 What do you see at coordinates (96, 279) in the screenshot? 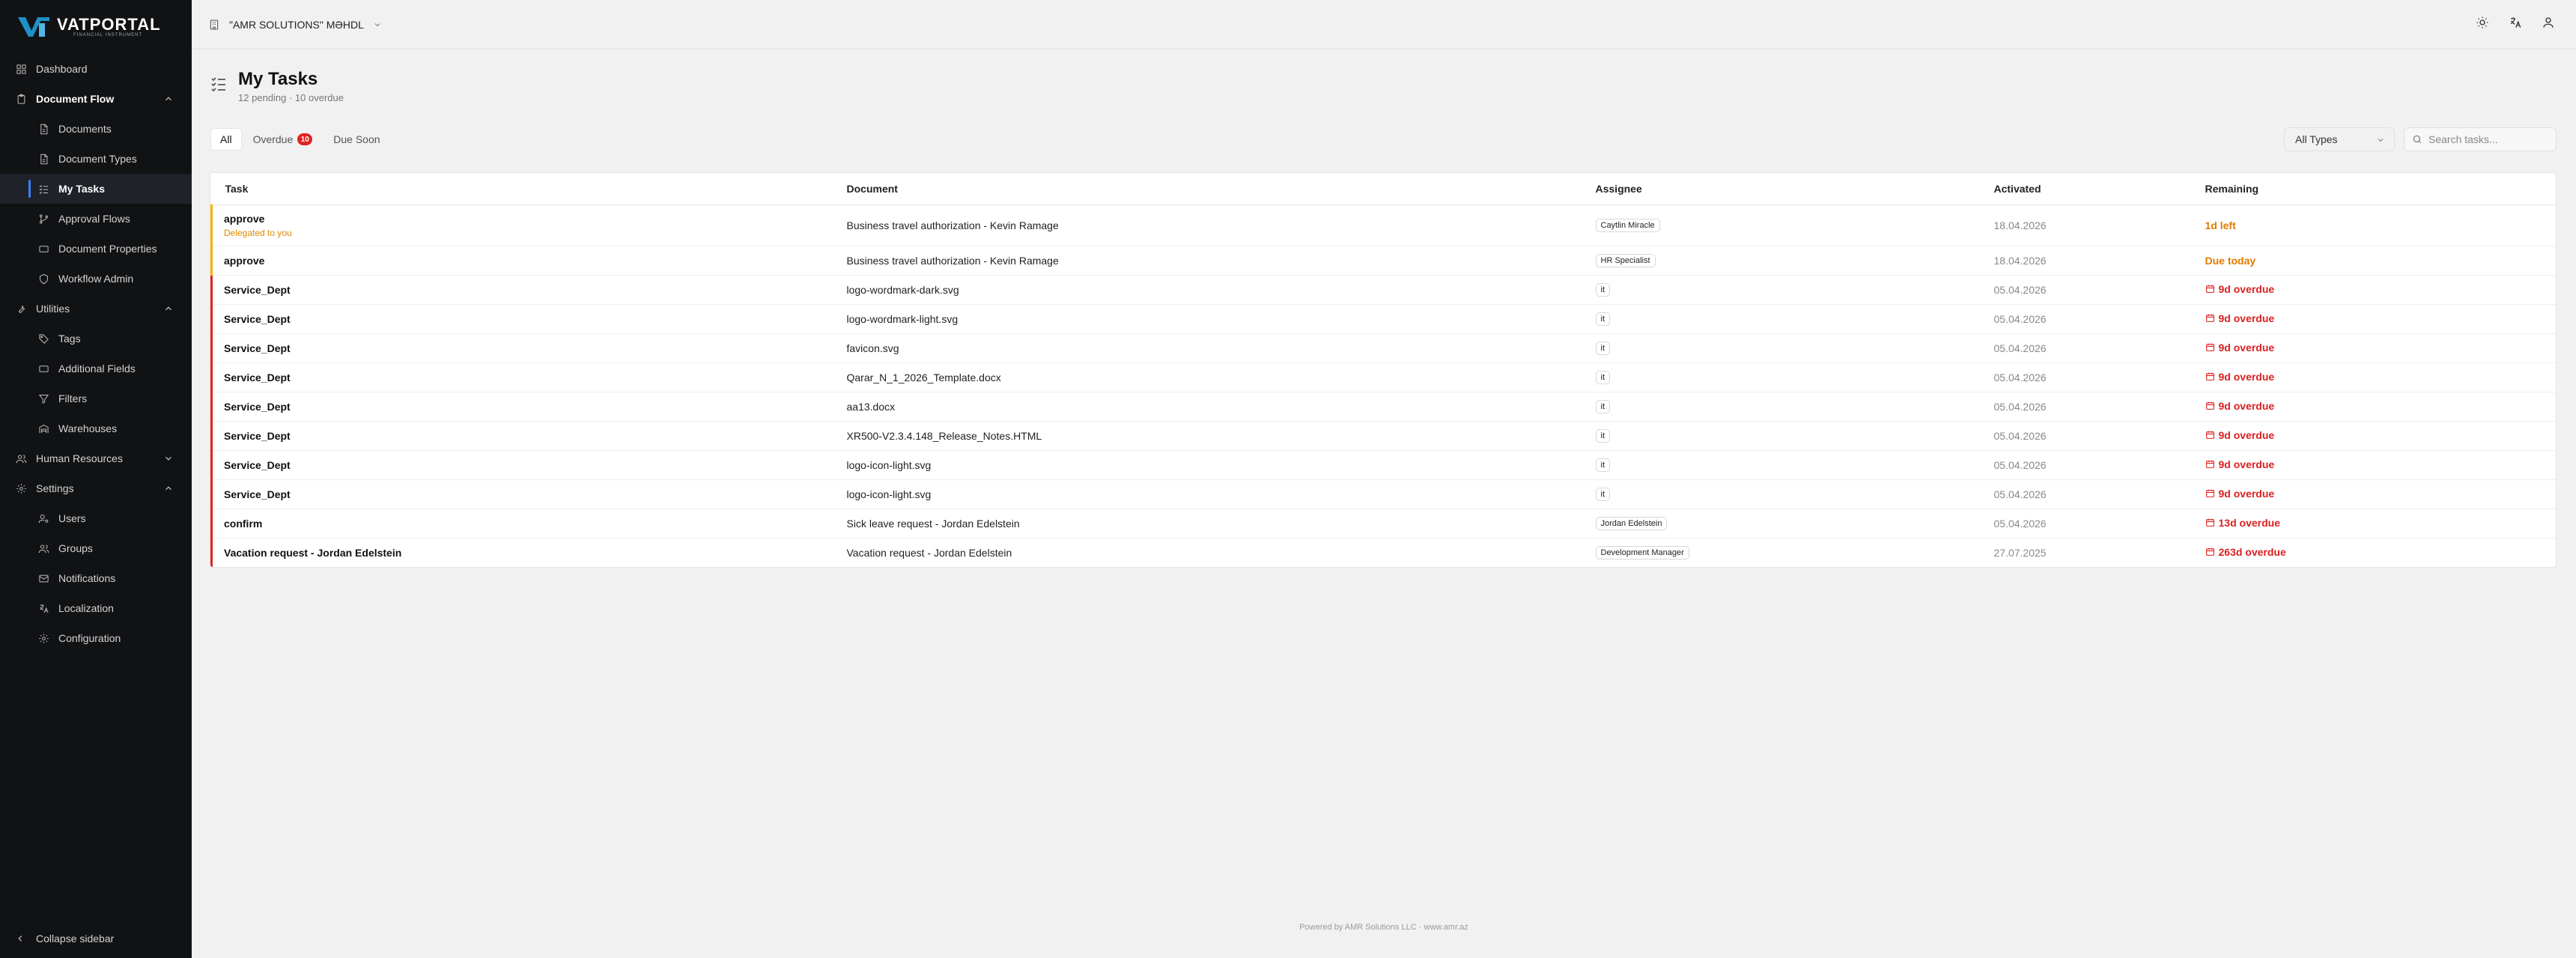
I see `sidebar-item-workflow-admin: Workflow Admin` at bounding box center [96, 279].